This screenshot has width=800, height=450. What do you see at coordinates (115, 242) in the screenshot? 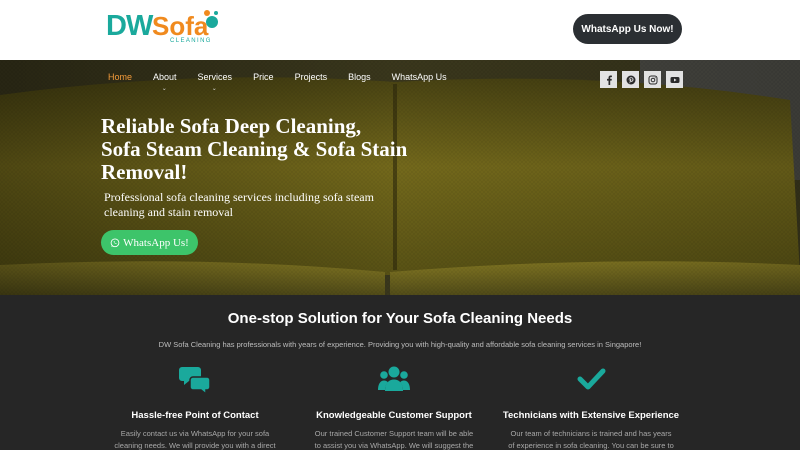
I see `whatsapp-icon` at bounding box center [115, 242].